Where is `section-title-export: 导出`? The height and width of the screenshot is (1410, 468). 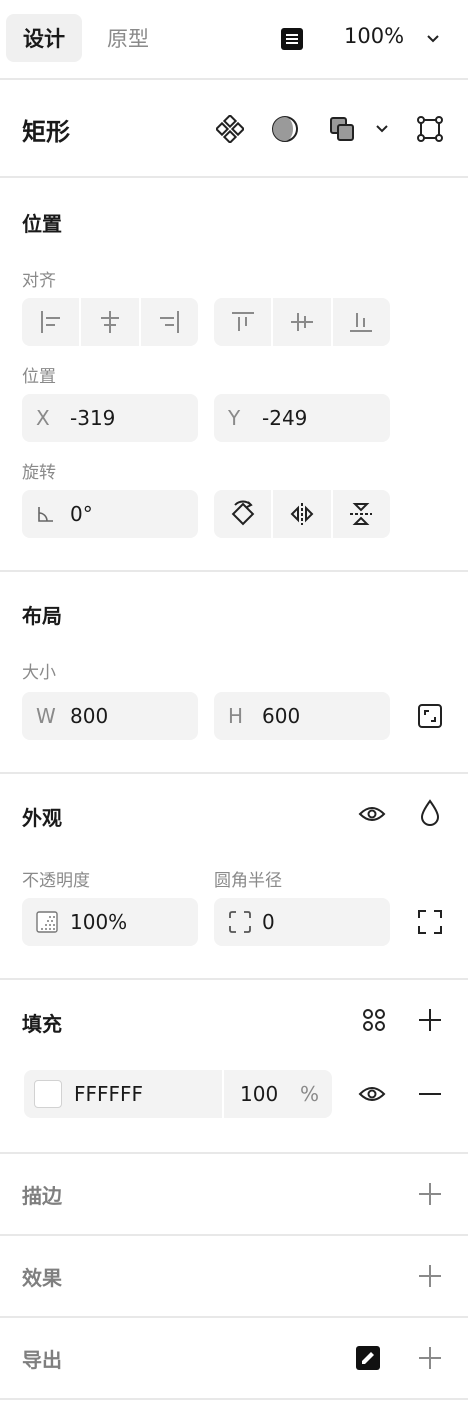
section-title-export: 导出 is located at coordinates (42, 1360).